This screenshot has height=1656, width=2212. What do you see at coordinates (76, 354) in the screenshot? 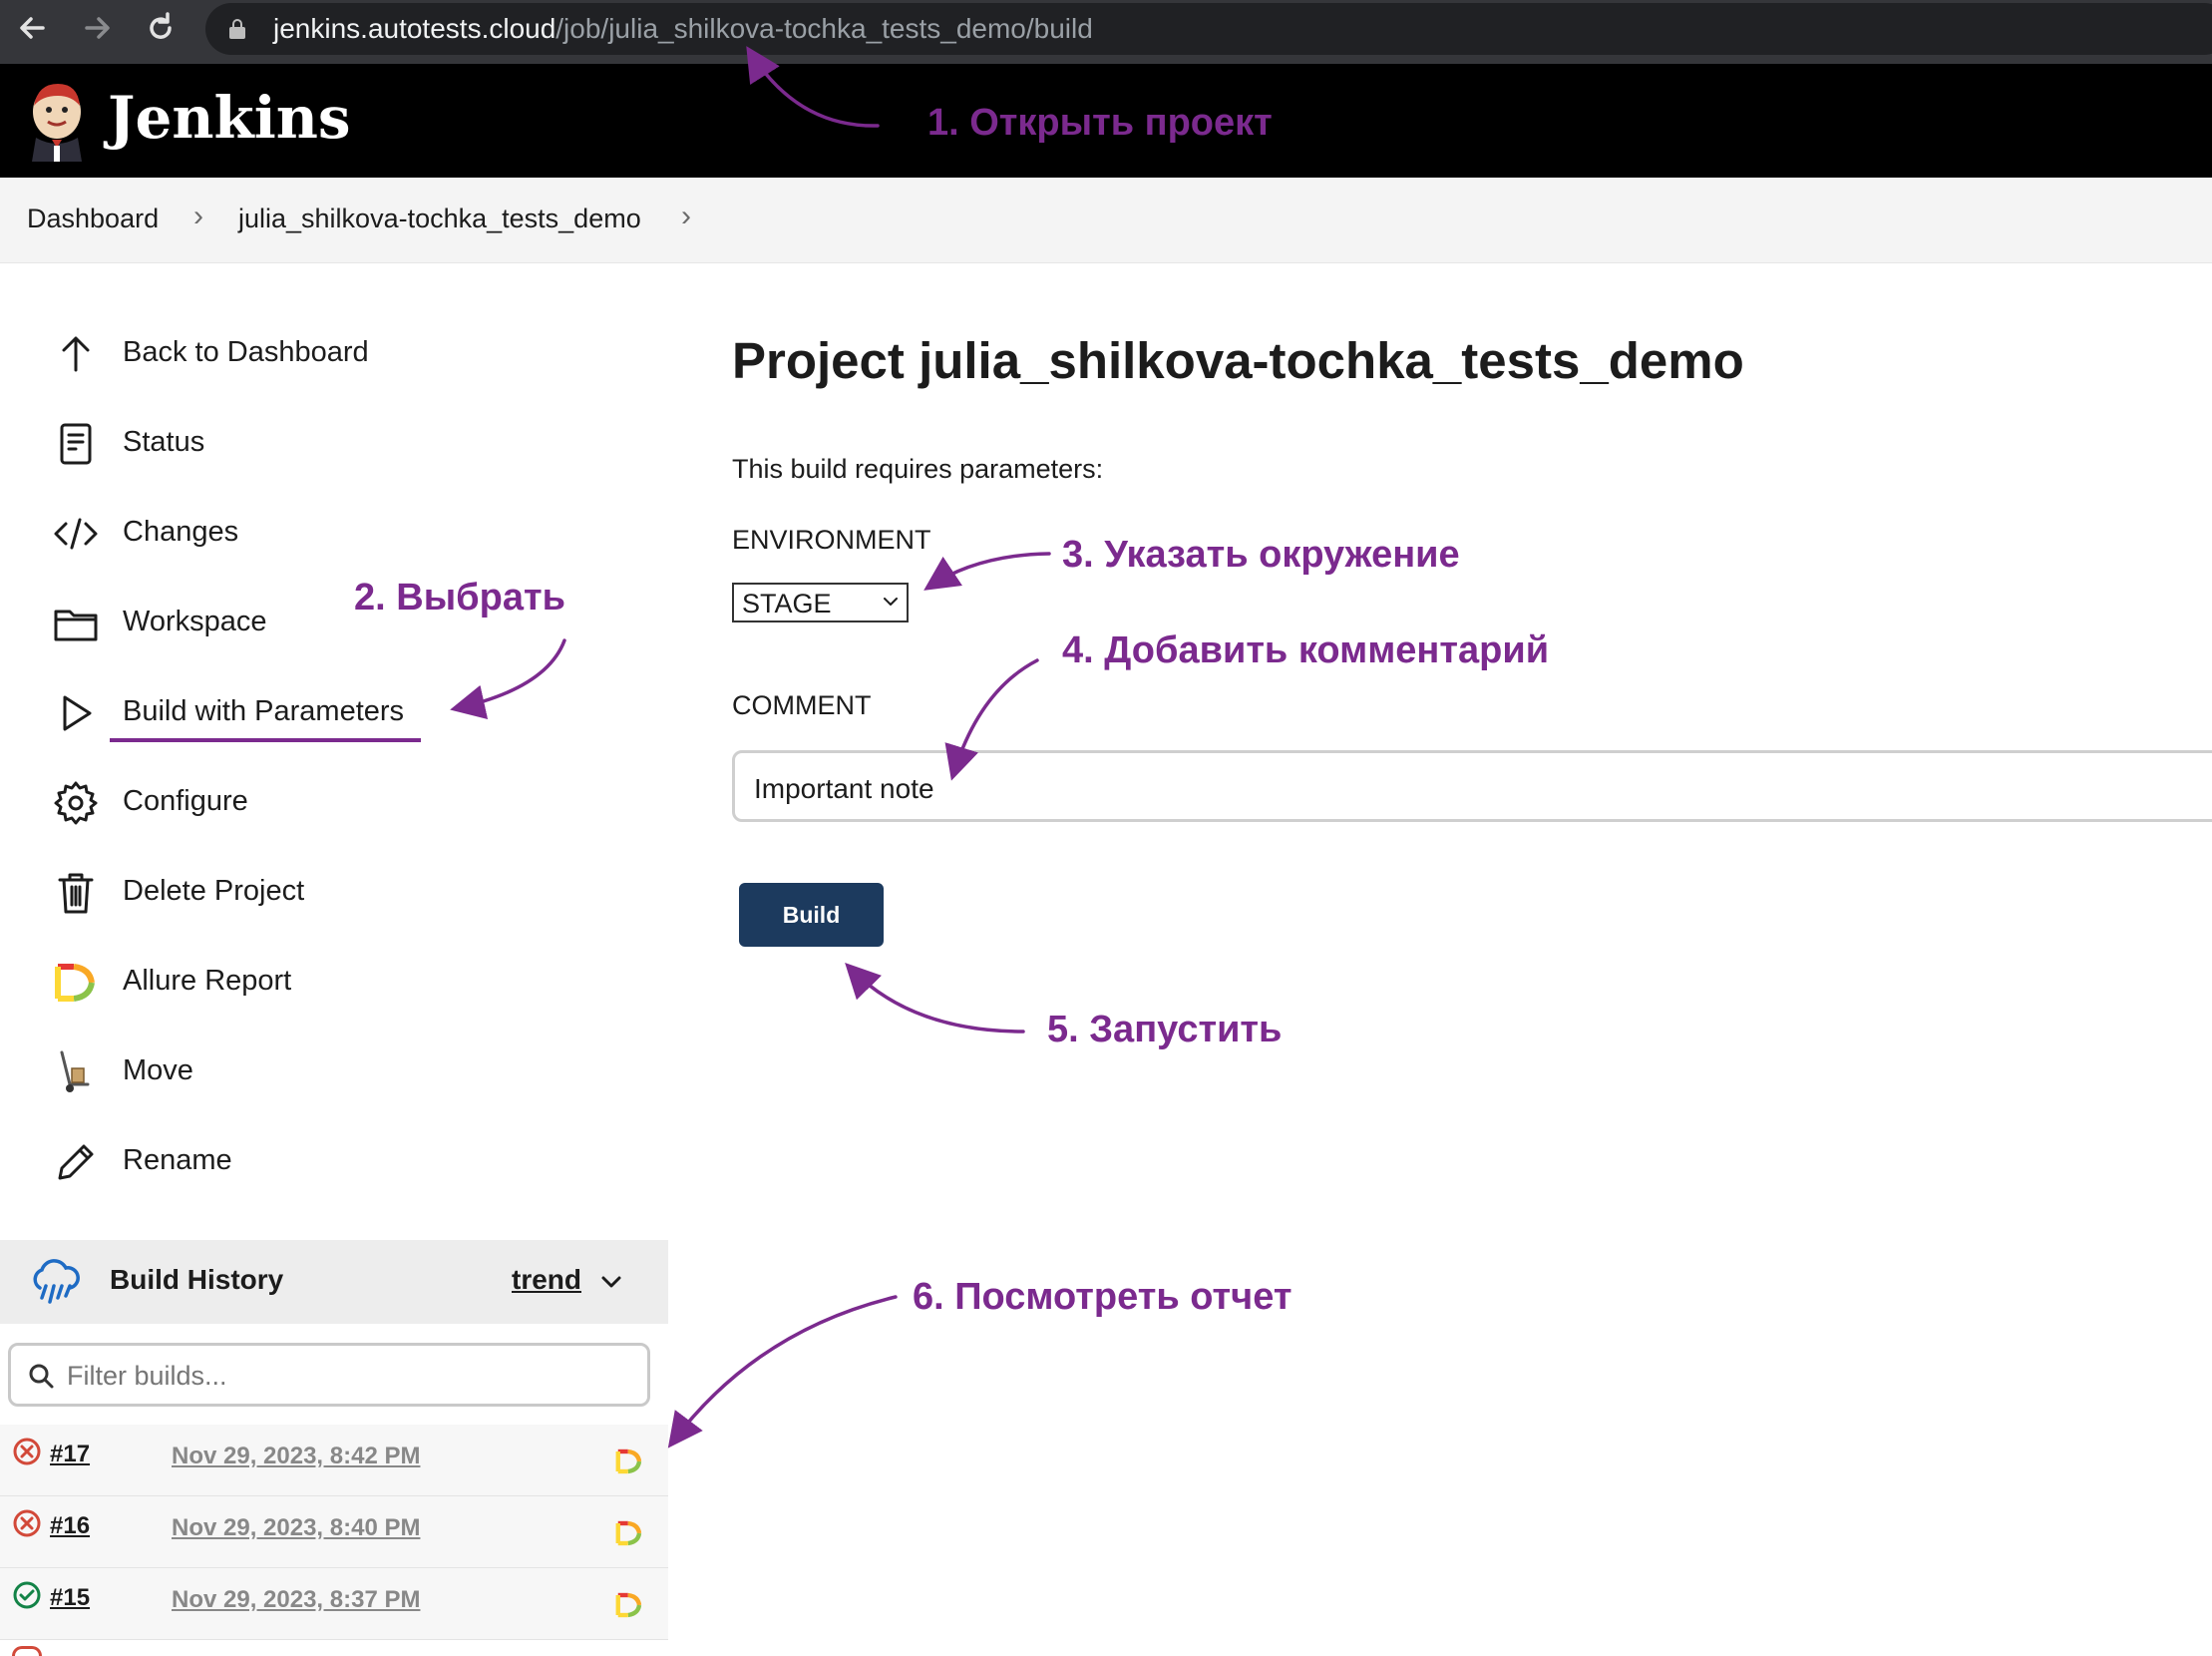
I see `arrow-up-icon` at bounding box center [76, 354].